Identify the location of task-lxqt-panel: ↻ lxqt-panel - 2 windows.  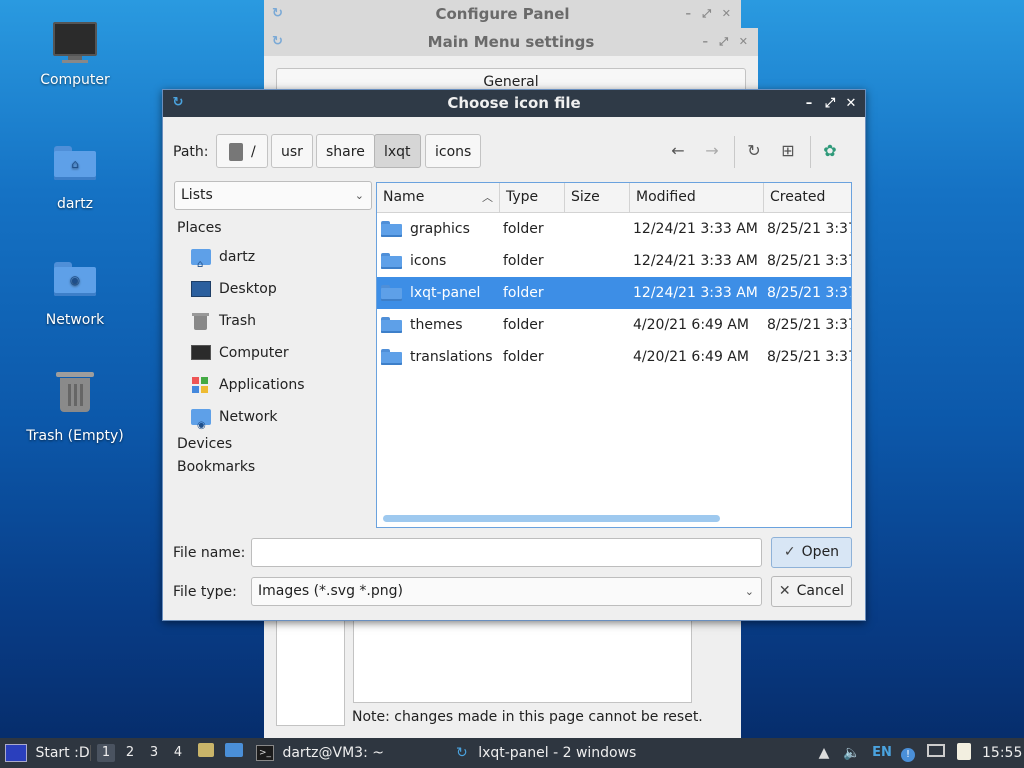
(546, 753).